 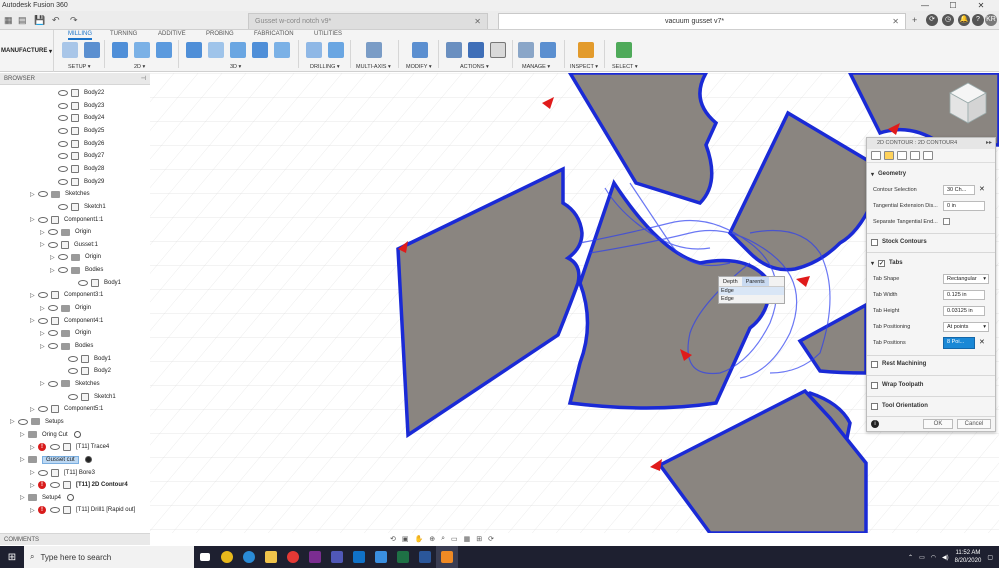 What do you see at coordinates (22, 20) in the screenshot?
I see `file-menu-icon: ▤` at bounding box center [22, 20].